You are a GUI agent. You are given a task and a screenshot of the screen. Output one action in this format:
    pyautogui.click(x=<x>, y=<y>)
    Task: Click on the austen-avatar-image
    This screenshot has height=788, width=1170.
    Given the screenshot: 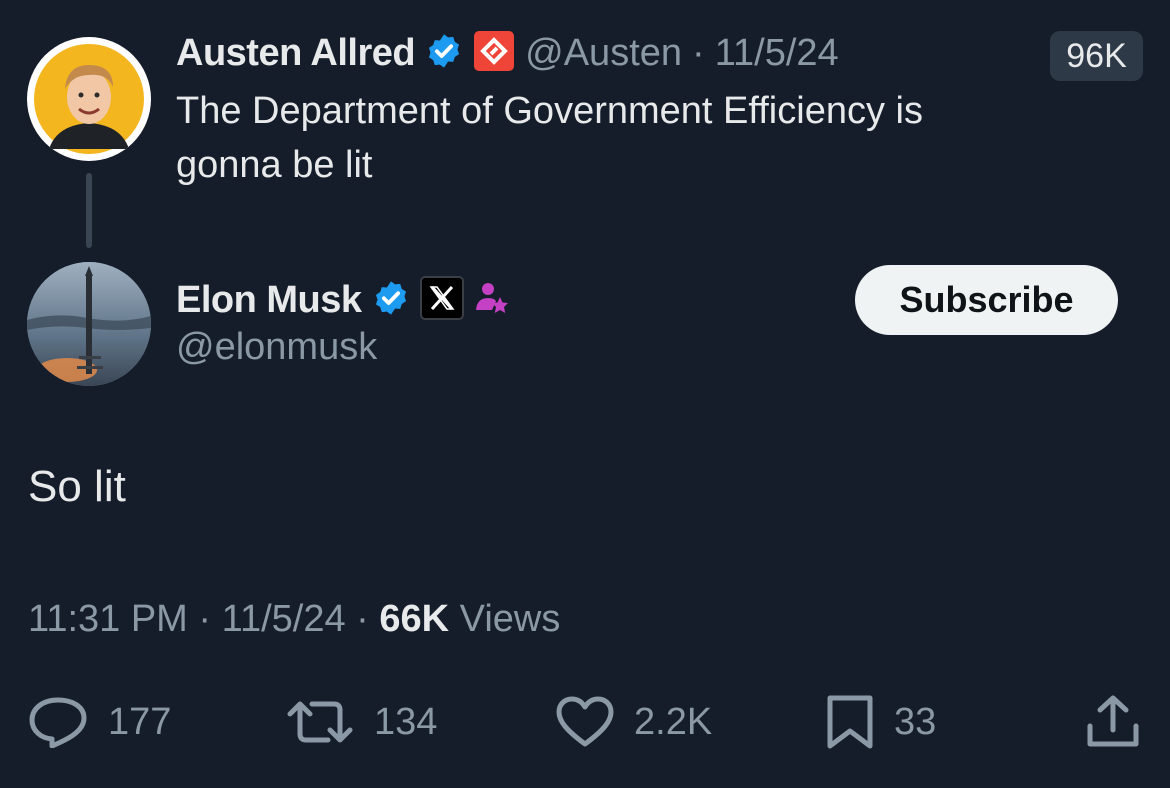 What is the action you would take?
    pyautogui.click(x=89, y=99)
    